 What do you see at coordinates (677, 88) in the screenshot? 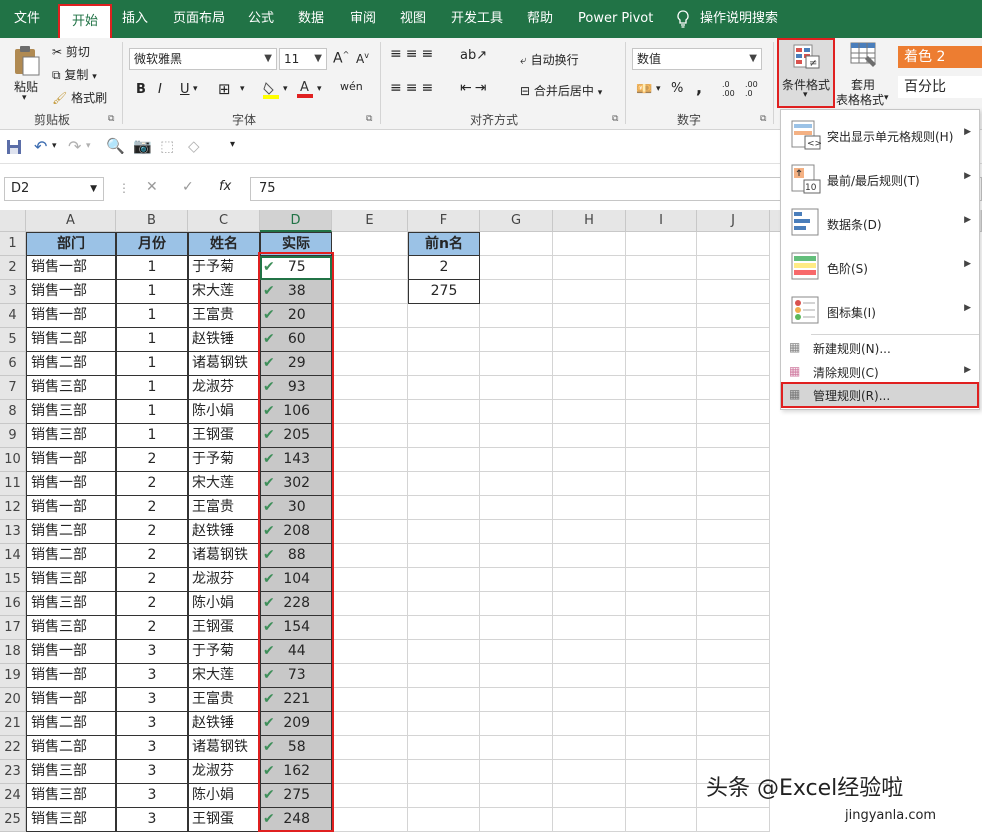
I see `percent-button: %` at bounding box center [677, 88].